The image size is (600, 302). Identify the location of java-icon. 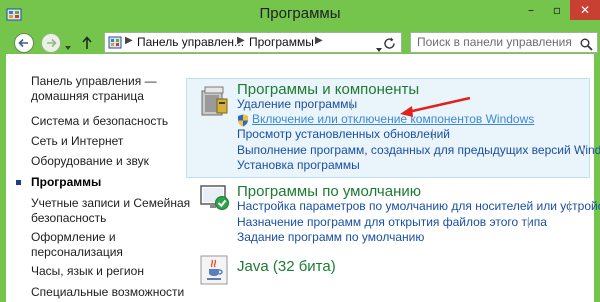
(214, 272).